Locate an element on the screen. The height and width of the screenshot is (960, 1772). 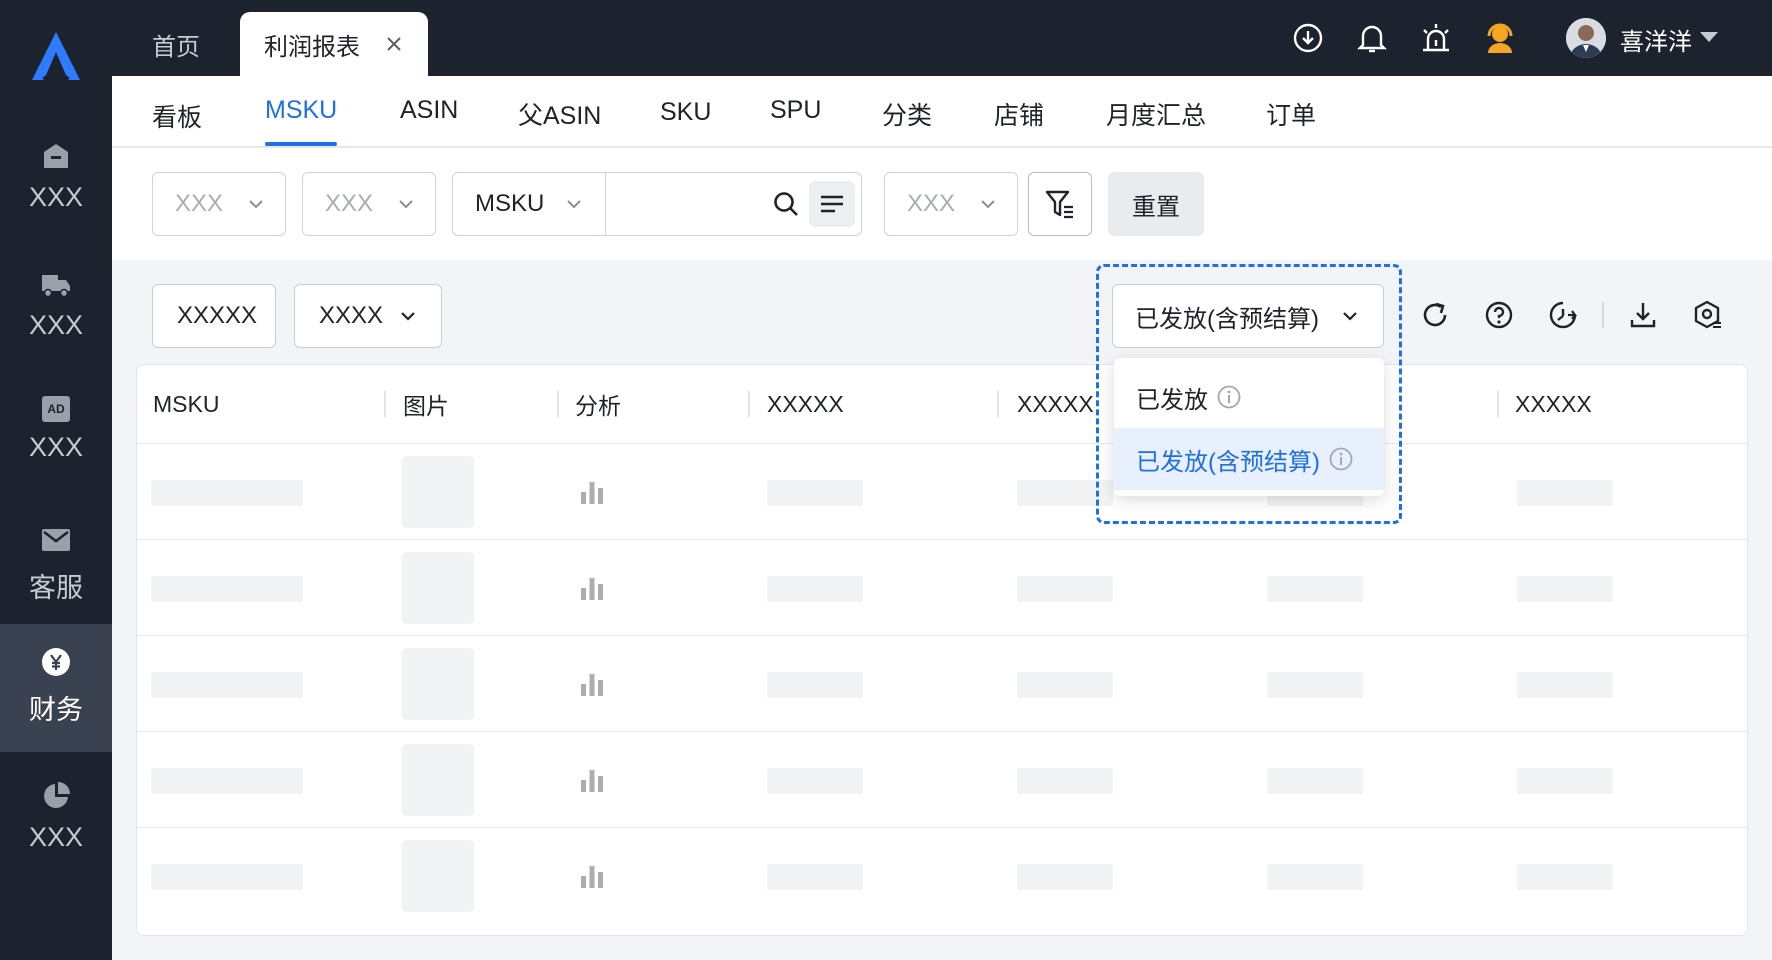
app-logo-icon is located at coordinates (56, 56).